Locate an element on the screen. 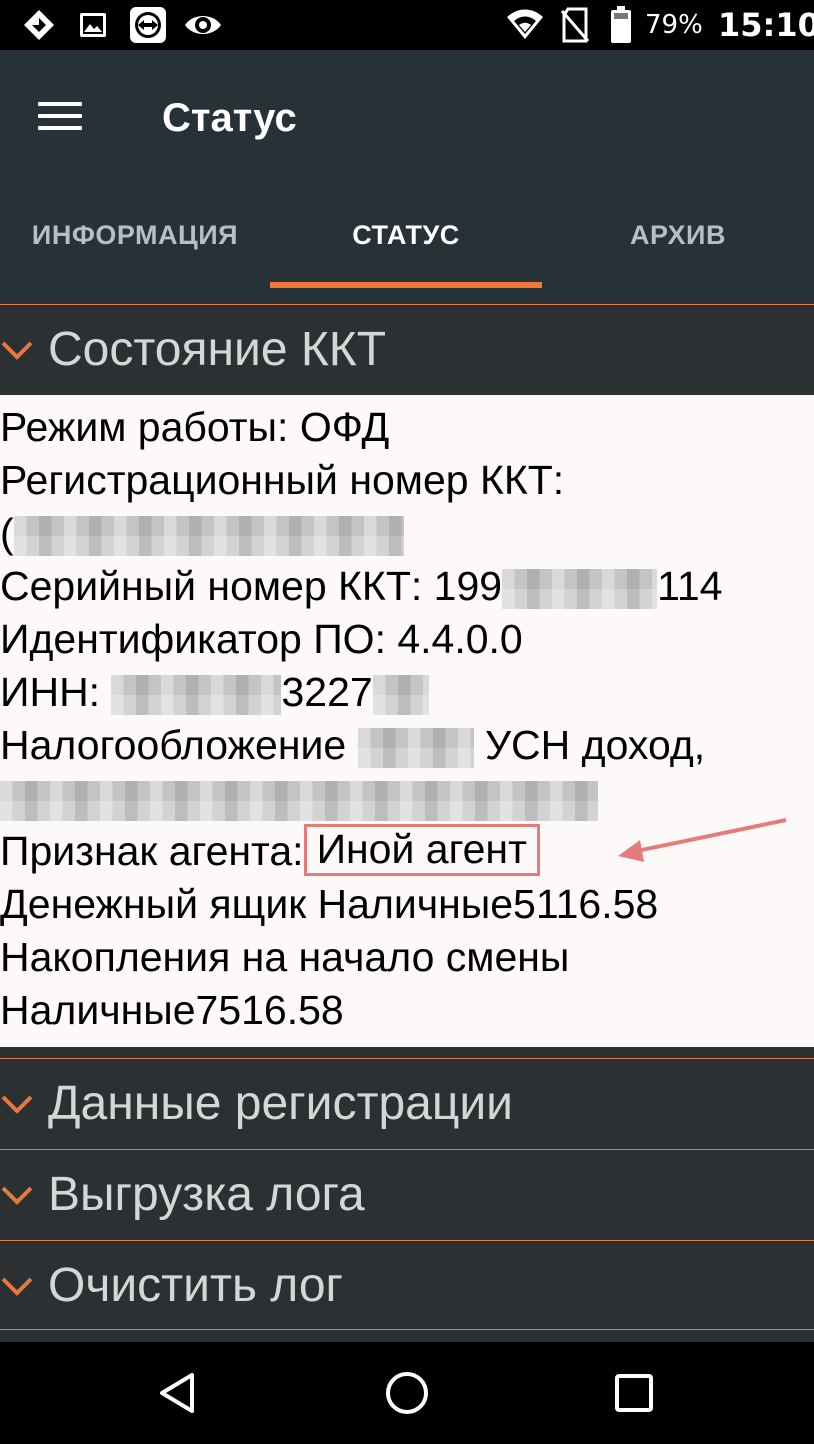 The image size is (814, 1444). serial-number: Серийный номер ККТ: 199 114 is located at coordinates (407, 586).